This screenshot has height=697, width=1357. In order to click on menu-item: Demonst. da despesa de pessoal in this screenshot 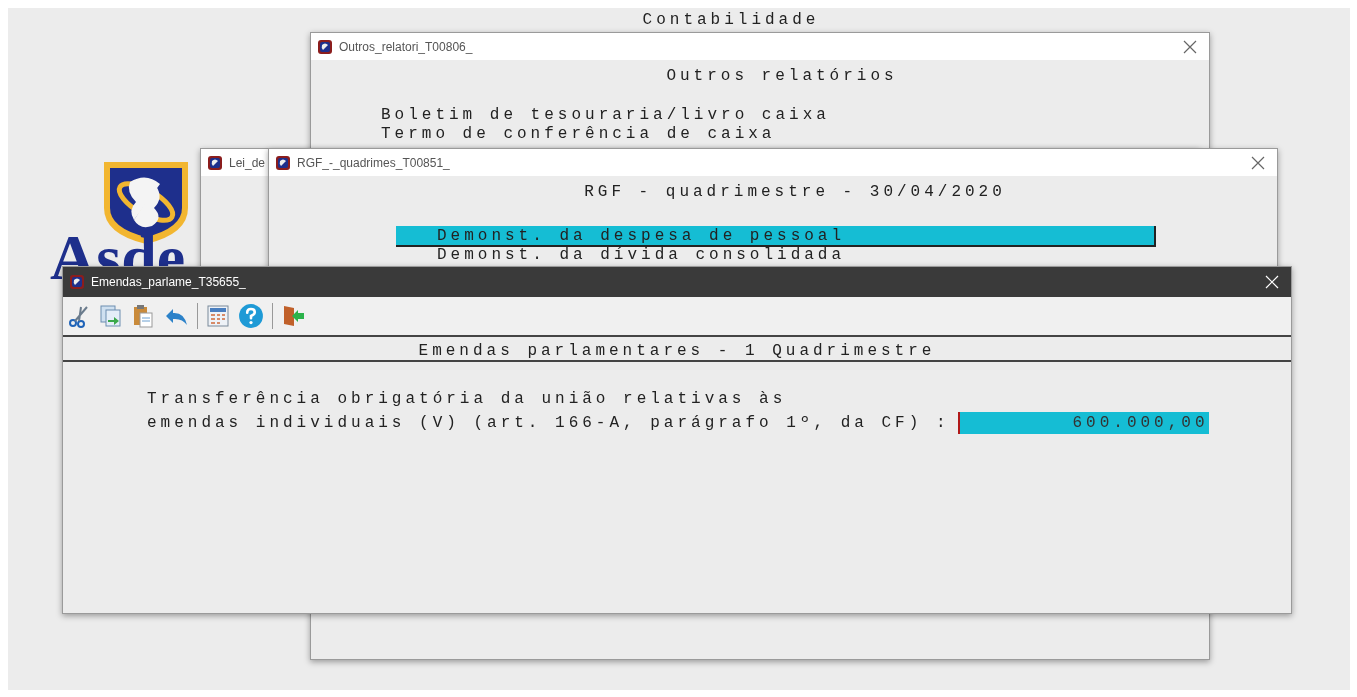, I will do `click(776, 236)`.